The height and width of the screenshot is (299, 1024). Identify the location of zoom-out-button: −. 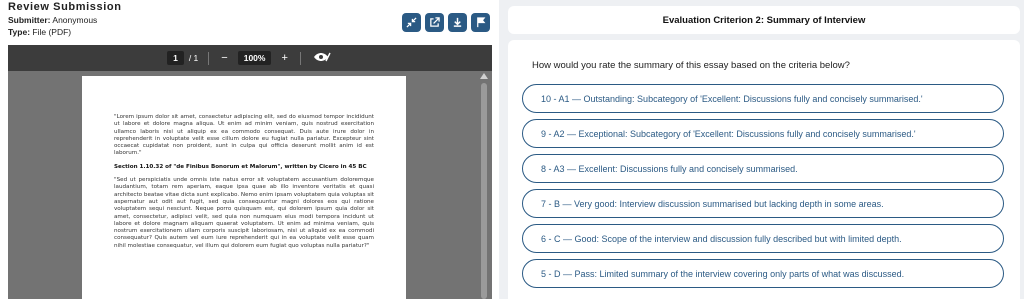
(224, 58).